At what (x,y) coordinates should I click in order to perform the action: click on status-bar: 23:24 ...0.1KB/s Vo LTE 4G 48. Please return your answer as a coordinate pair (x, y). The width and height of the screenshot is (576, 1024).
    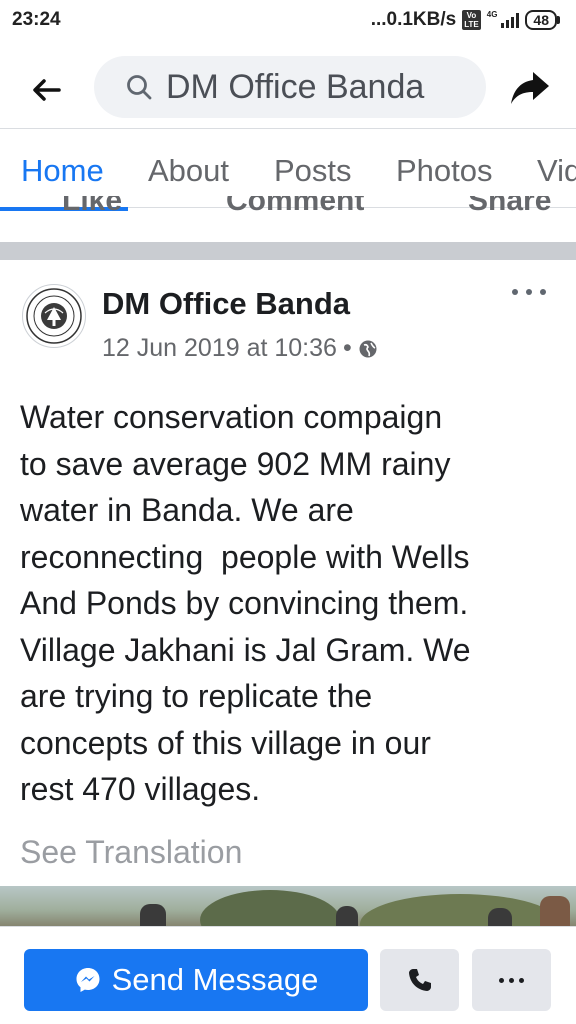
    Looking at the image, I should click on (288, 20).